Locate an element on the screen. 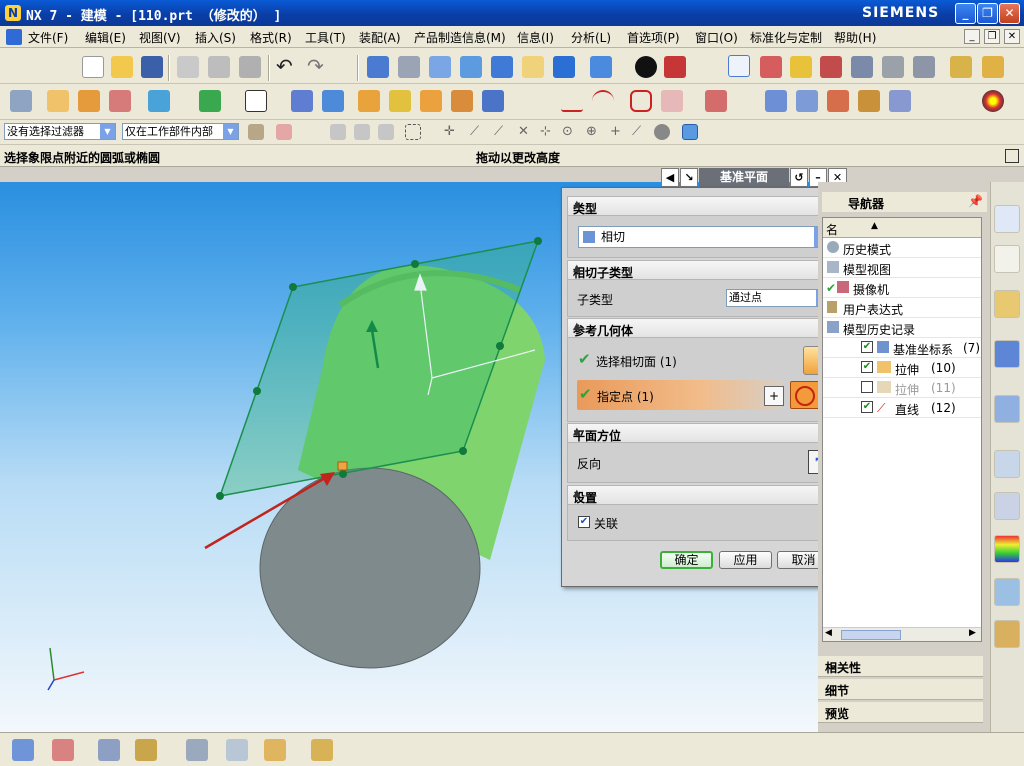  menu-info: 信息(I) is located at coordinates (535, 37).